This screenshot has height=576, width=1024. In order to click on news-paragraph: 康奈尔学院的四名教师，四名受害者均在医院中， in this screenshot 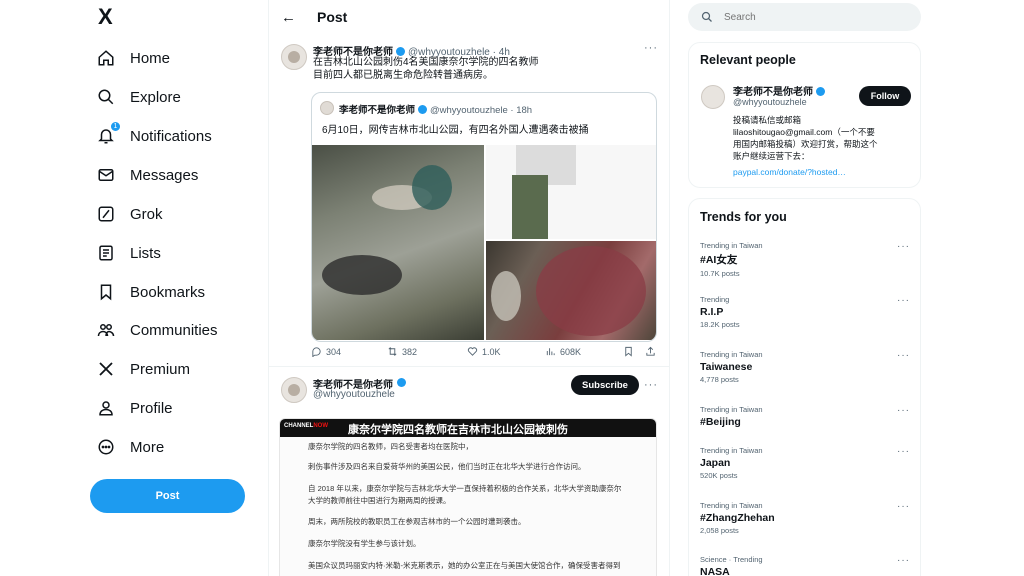, I will do `click(390, 446)`.